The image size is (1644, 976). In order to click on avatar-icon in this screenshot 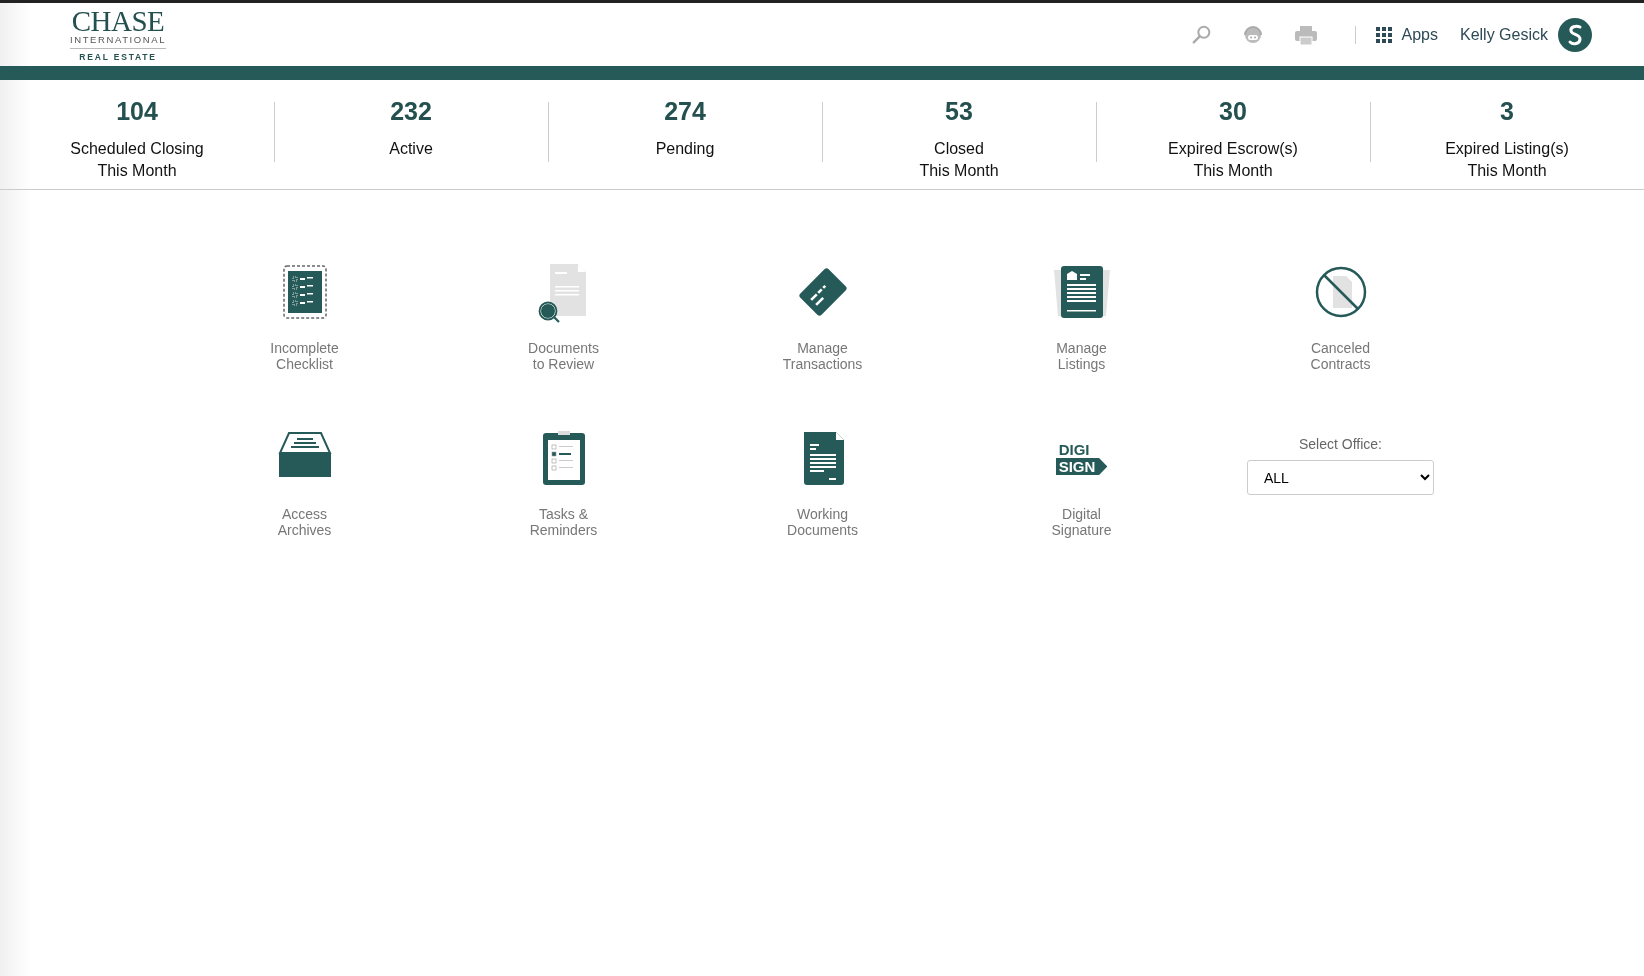, I will do `click(1575, 34)`.